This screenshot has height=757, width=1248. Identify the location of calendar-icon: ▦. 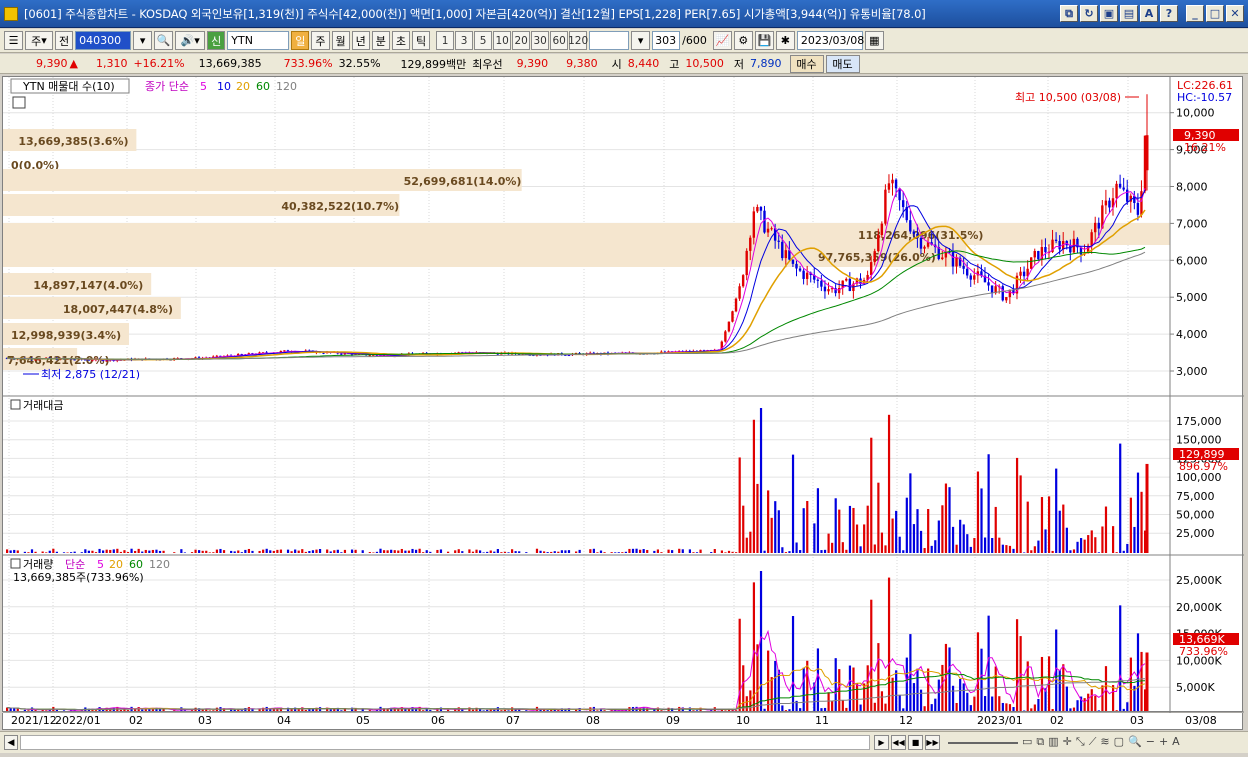
(874, 40).